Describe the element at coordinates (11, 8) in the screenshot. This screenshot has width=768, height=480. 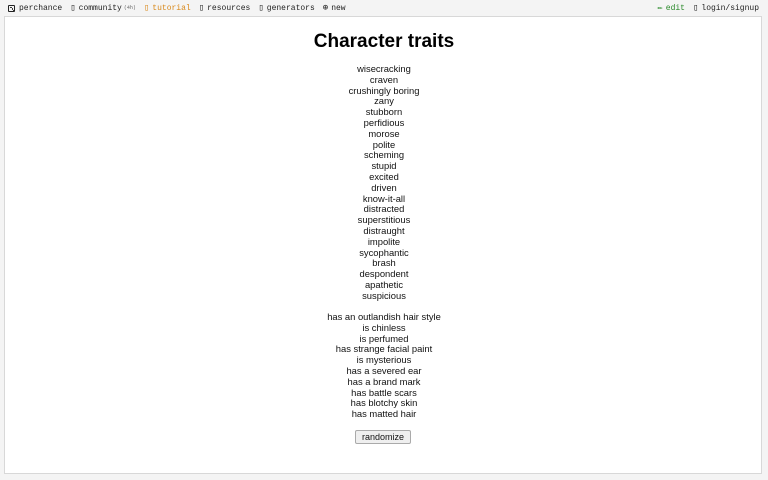
I see `dice-icon` at that location.